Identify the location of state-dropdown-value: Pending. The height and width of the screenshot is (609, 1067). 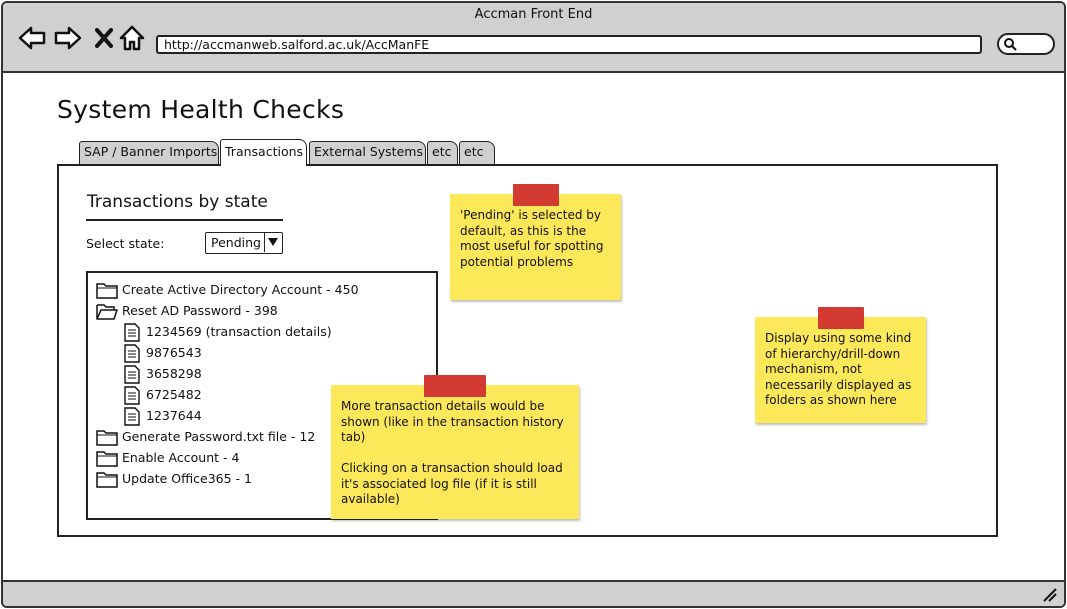
(236, 242).